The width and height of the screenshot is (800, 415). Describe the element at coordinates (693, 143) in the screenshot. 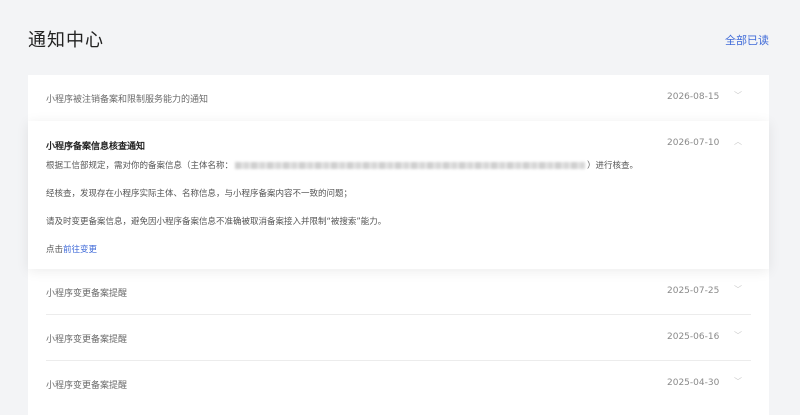

I see `notification-date: 2026-07-10` at that location.